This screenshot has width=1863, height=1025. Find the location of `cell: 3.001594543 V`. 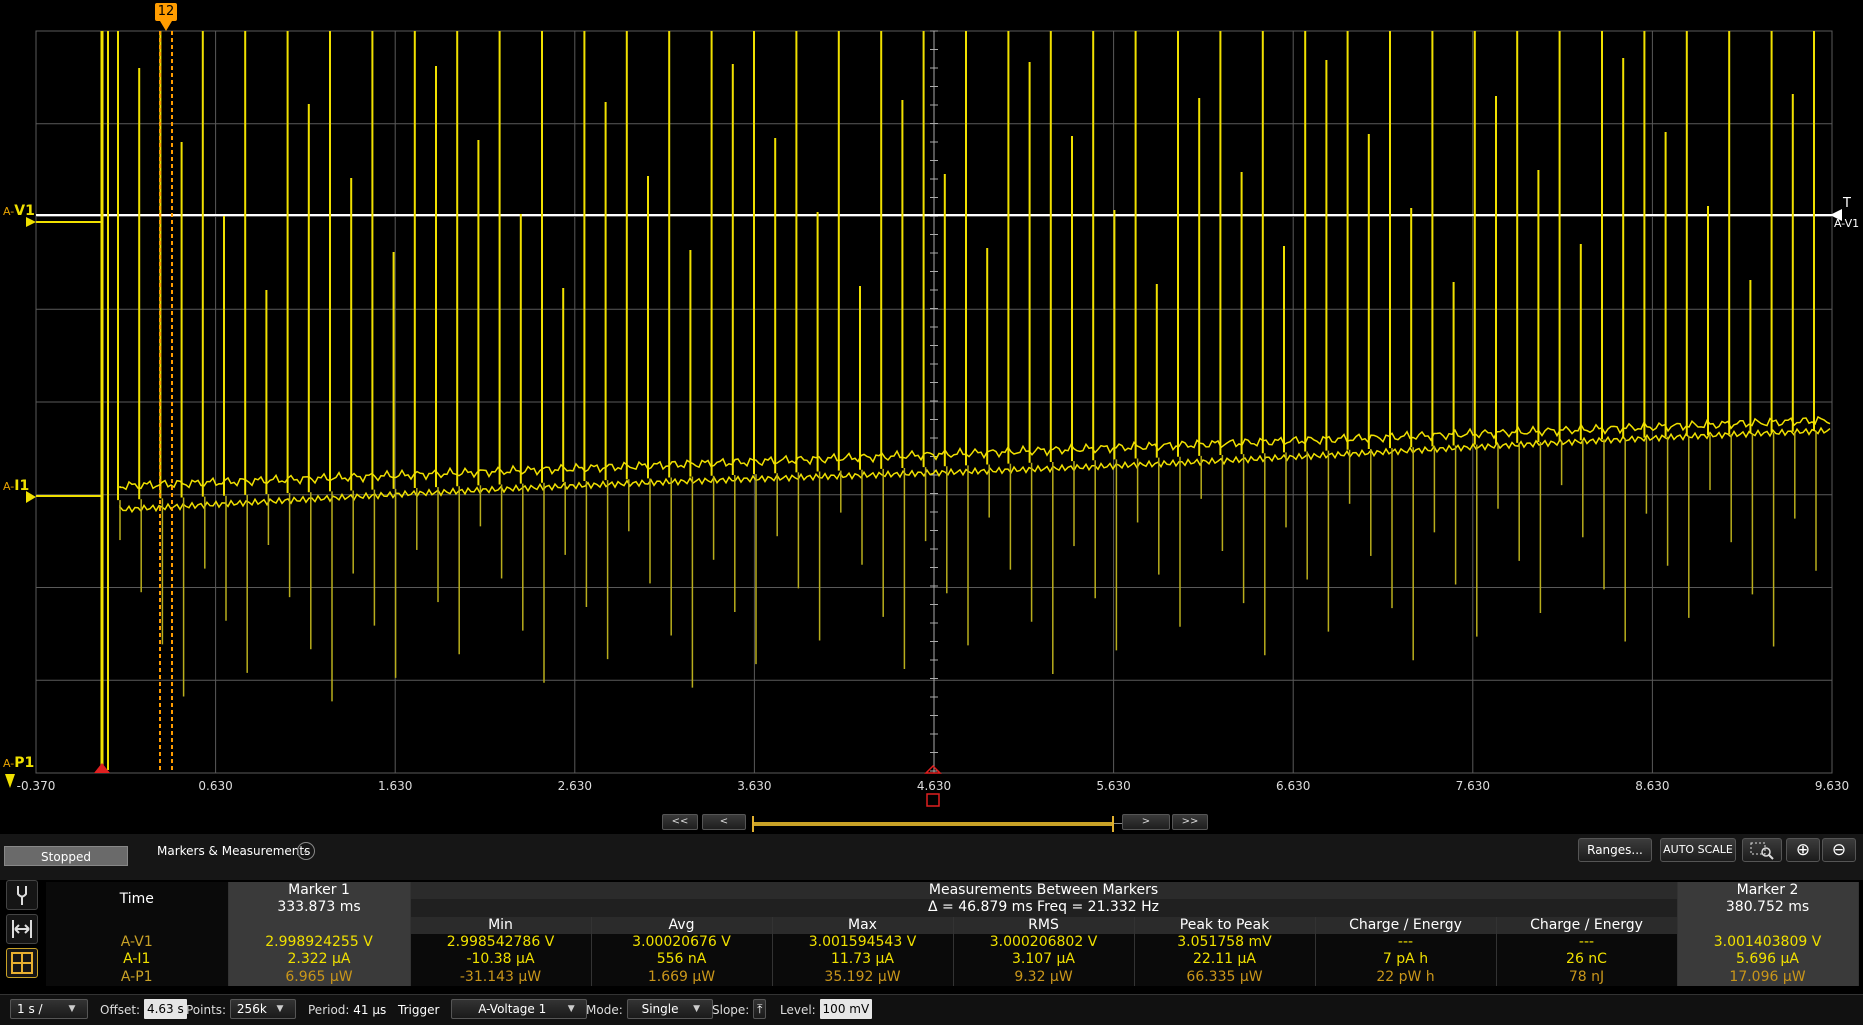

cell: 3.001594543 V is located at coordinates (863, 942).